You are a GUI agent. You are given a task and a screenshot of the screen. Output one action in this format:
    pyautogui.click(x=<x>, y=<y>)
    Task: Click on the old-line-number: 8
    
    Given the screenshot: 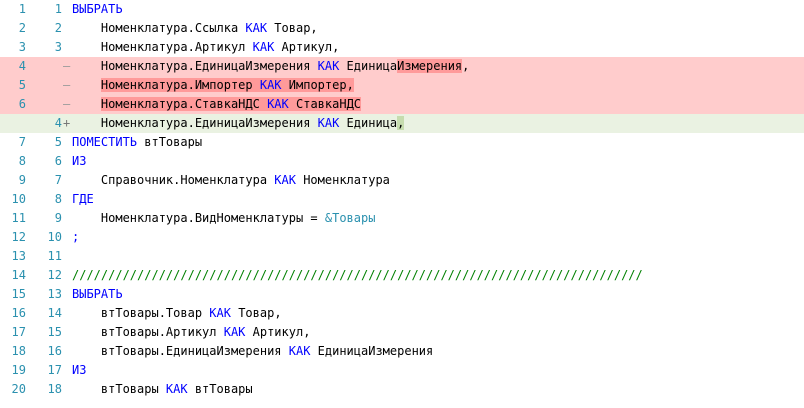 What is the action you would take?
    pyautogui.click(x=22, y=161)
    